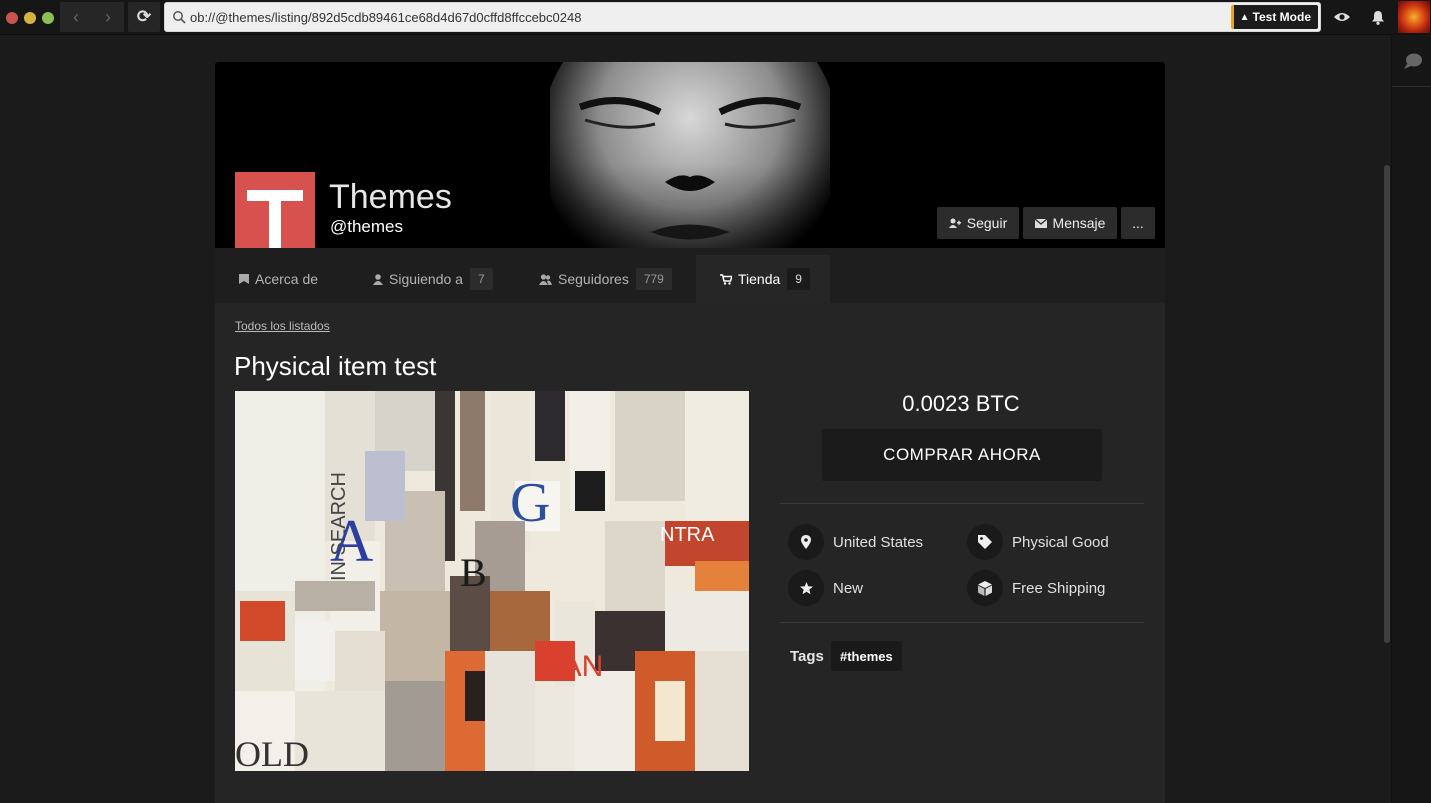 The image size is (1431, 803). Describe the element at coordinates (1060, 542) in the screenshot. I see `feature-type-label: Physical Good` at that location.